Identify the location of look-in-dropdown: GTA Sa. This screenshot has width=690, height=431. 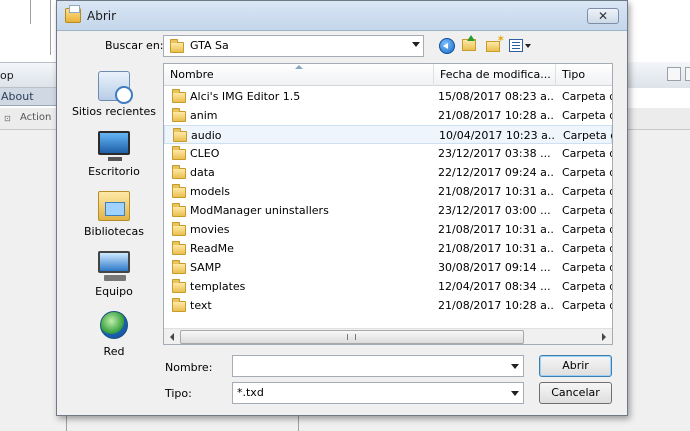
(293, 46).